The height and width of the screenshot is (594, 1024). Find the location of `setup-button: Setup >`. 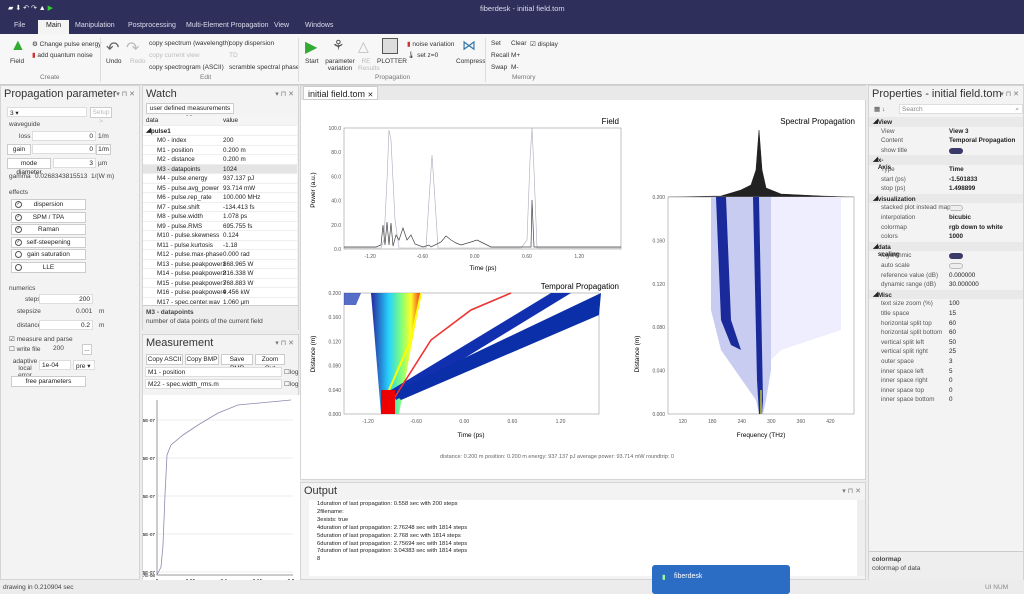

setup-button: Setup > is located at coordinates (101, 116).